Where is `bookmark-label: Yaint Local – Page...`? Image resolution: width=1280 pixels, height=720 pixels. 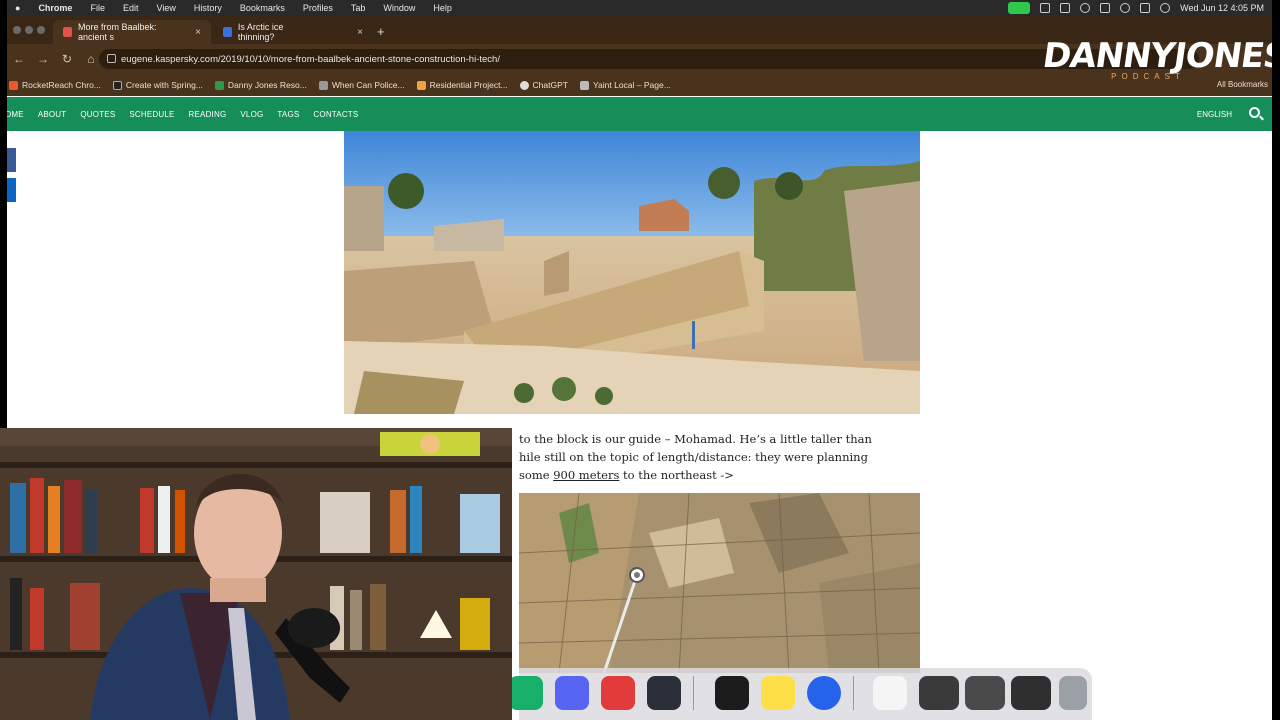 bookmark-label: Yaint Local – Page... is located at coordinates (631, 85).